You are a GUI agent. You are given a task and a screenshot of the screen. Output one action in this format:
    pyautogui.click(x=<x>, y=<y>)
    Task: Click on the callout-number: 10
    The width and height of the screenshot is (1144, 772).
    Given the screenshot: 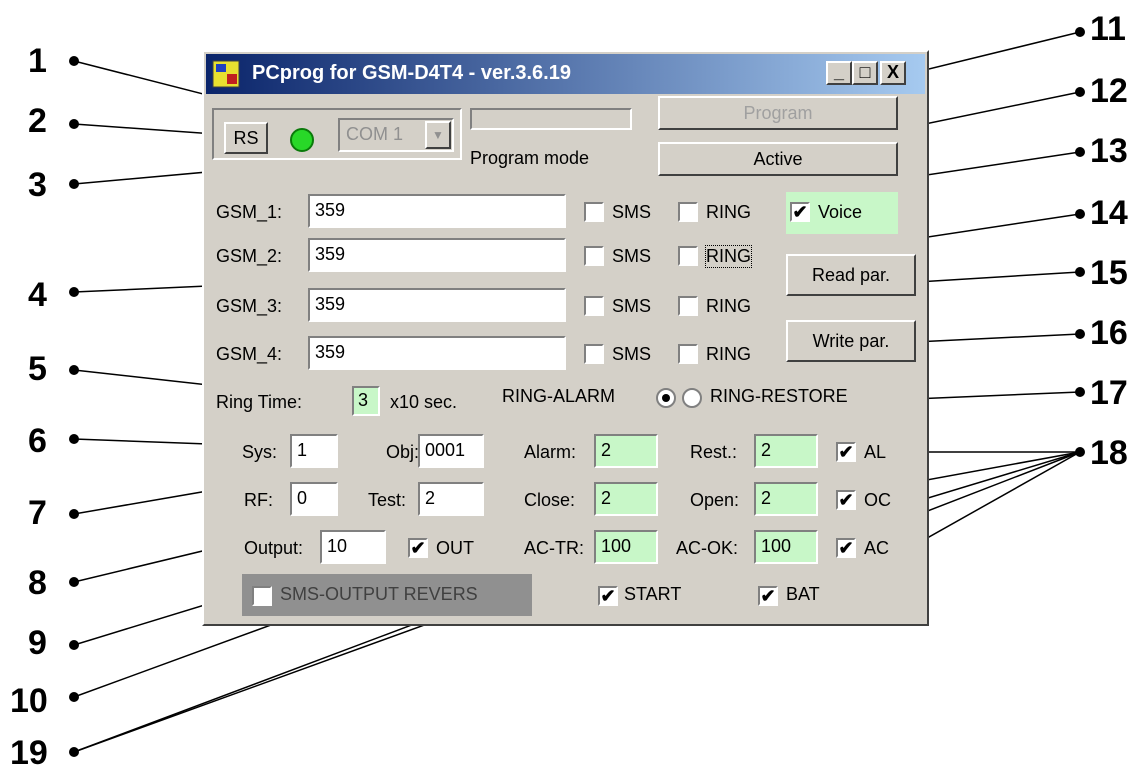 What is the action you would take?
    pyautogui.click(x=29, y=701)
    